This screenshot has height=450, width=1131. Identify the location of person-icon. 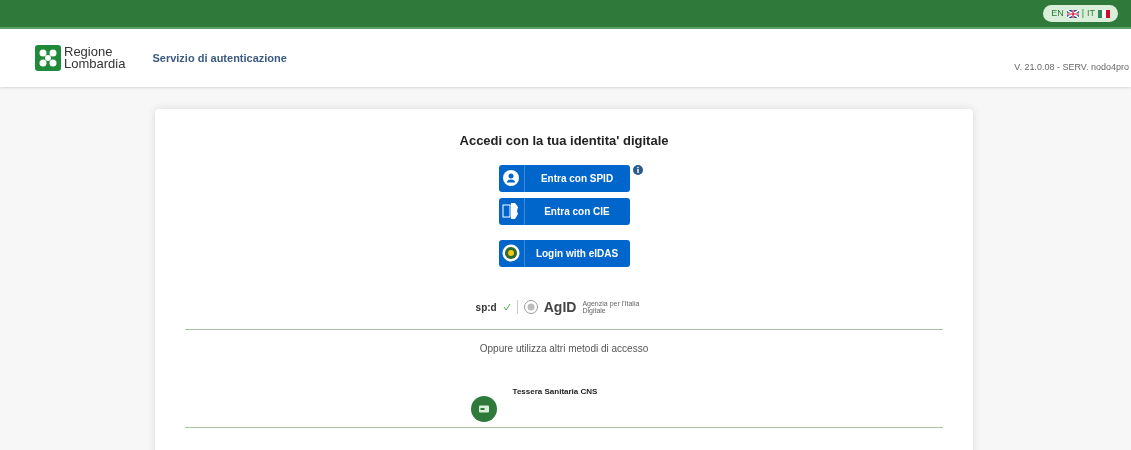
(511, 178).